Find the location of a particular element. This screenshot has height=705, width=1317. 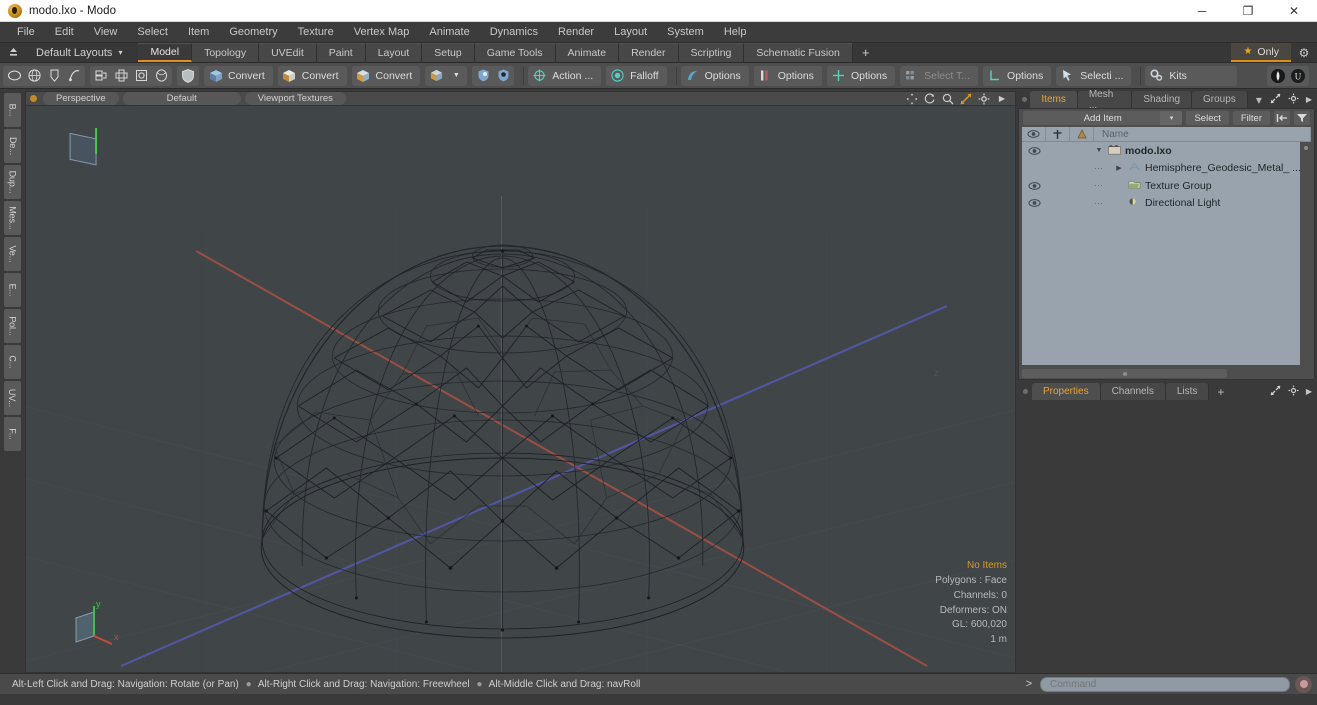

tab-setup: Setup is located at coordinates (448, 52).